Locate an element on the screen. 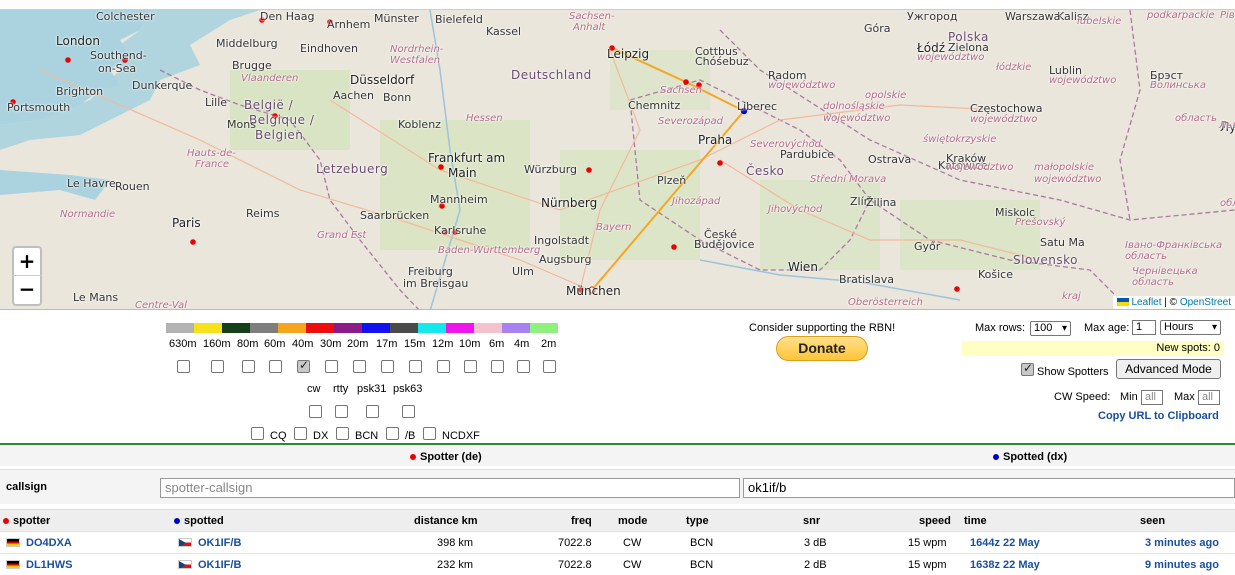  map-label: Bielefeld is located at coordinates (459, 19).